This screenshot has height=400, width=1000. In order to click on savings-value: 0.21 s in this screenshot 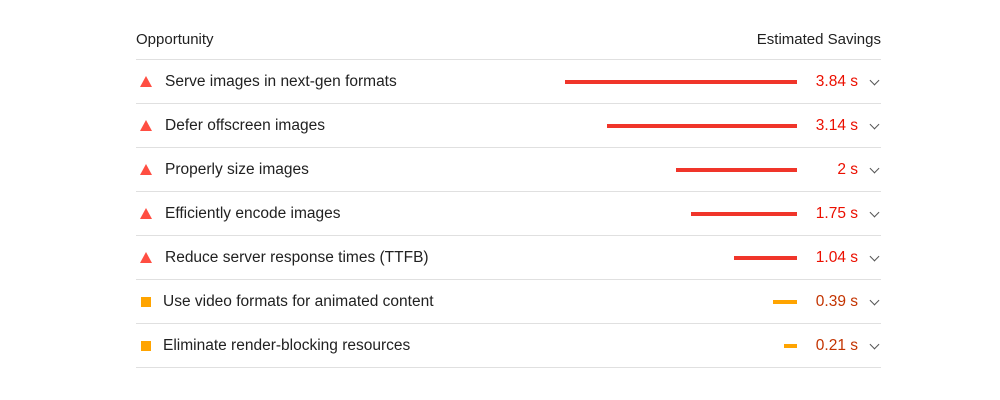, I will do `click(836, 345)`.